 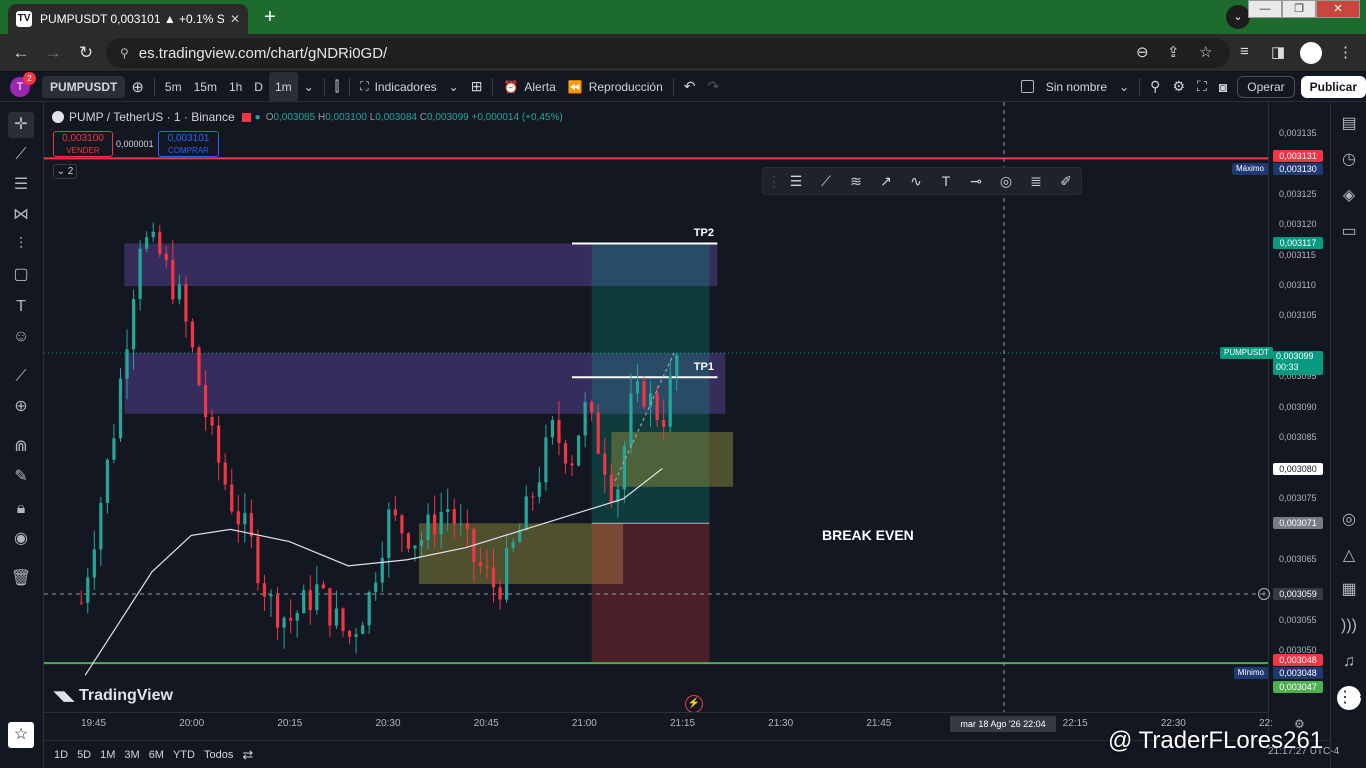 What do you see at coordinates (84, 86) in the screenshot?
I see `symbol-search-button: PUMPUSDT` at bounding box center [84, 86].